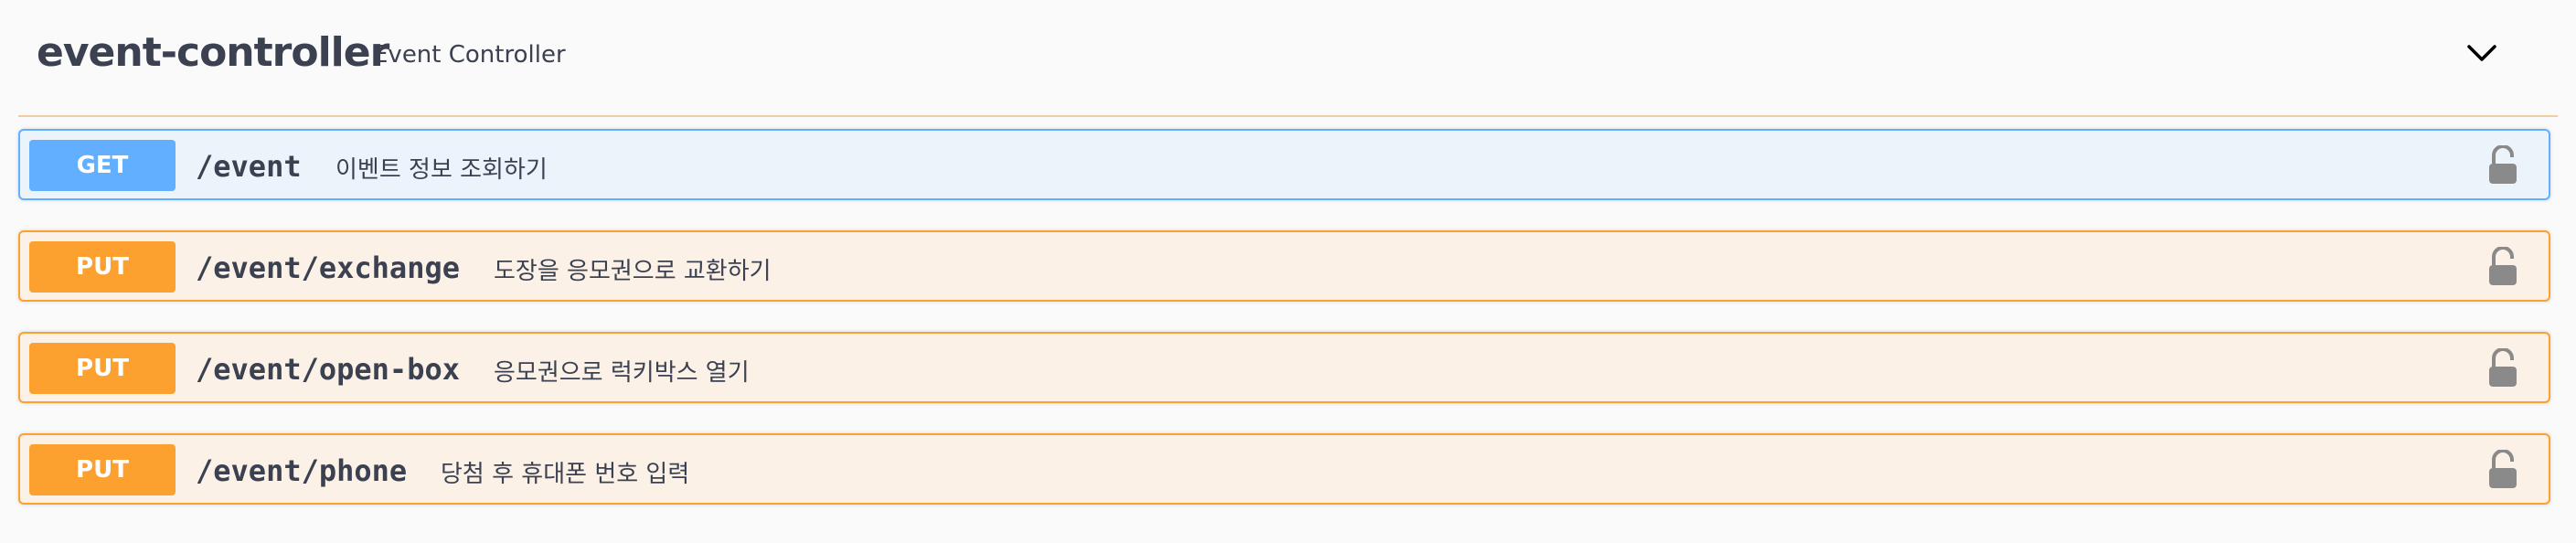 The height and width of the screenshot is (543, 2576). What do you see at coordinates (302, 471) in the screenshot?
I see `operation-path: /event/phone` at bounding box center [302, 471].